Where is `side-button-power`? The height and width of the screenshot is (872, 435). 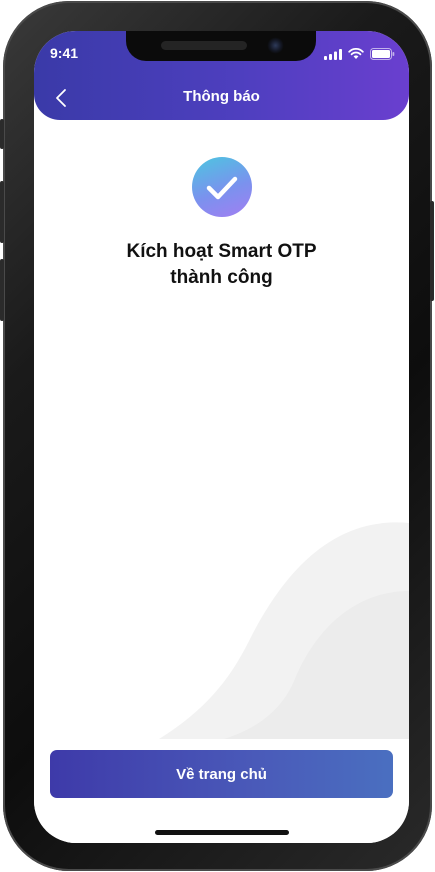
side-button-power is located at coordinates (432, 251).